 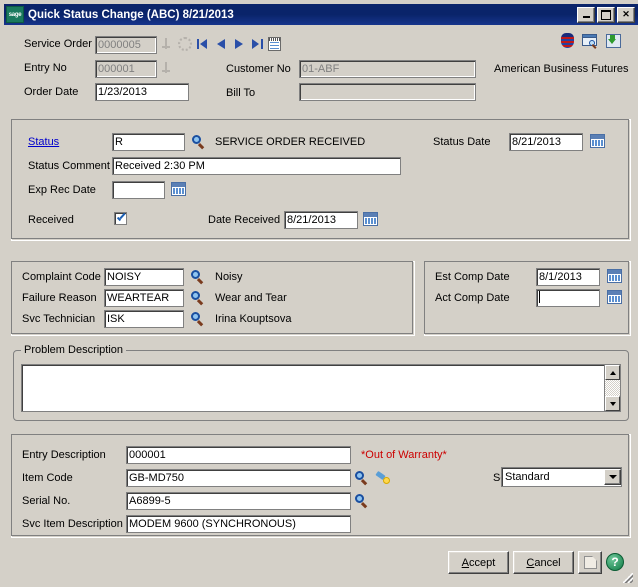 What do you see at coordinates (43, 142) in the screenshot?
I see `status-link: Status` at bounding box center [43, 142].